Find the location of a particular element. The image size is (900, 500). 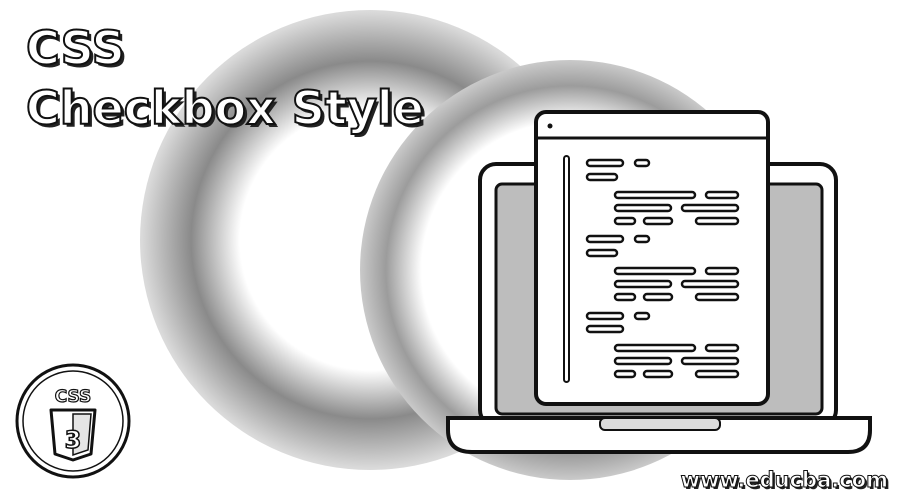

title-line-1: CSS is located at coordinates (75, 48).